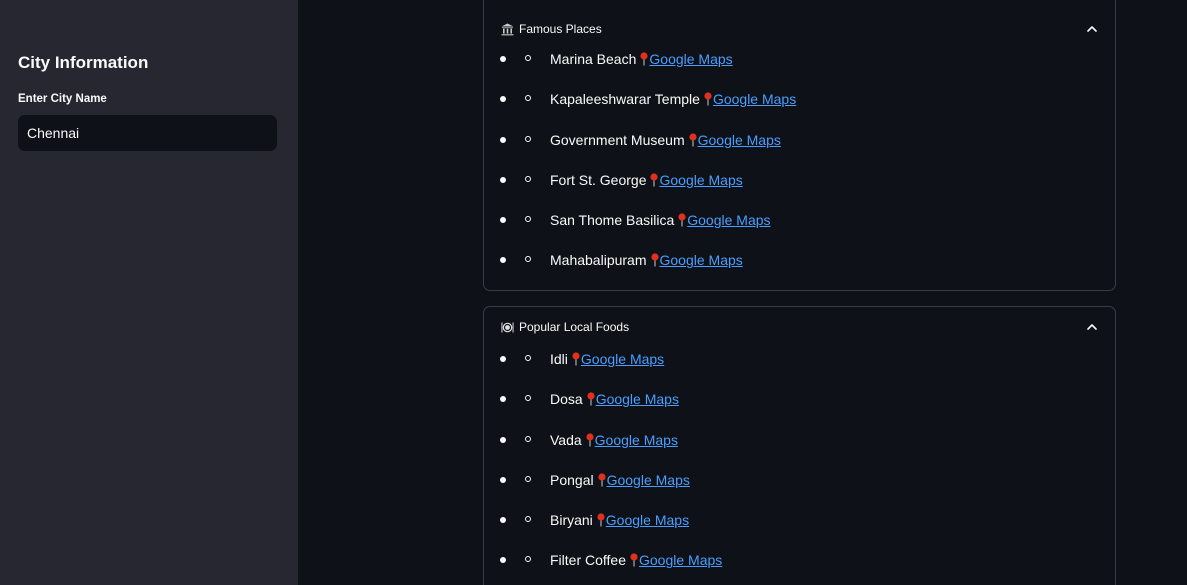  I want to click on item-name: San Thome Basilica, so click(612, 220).